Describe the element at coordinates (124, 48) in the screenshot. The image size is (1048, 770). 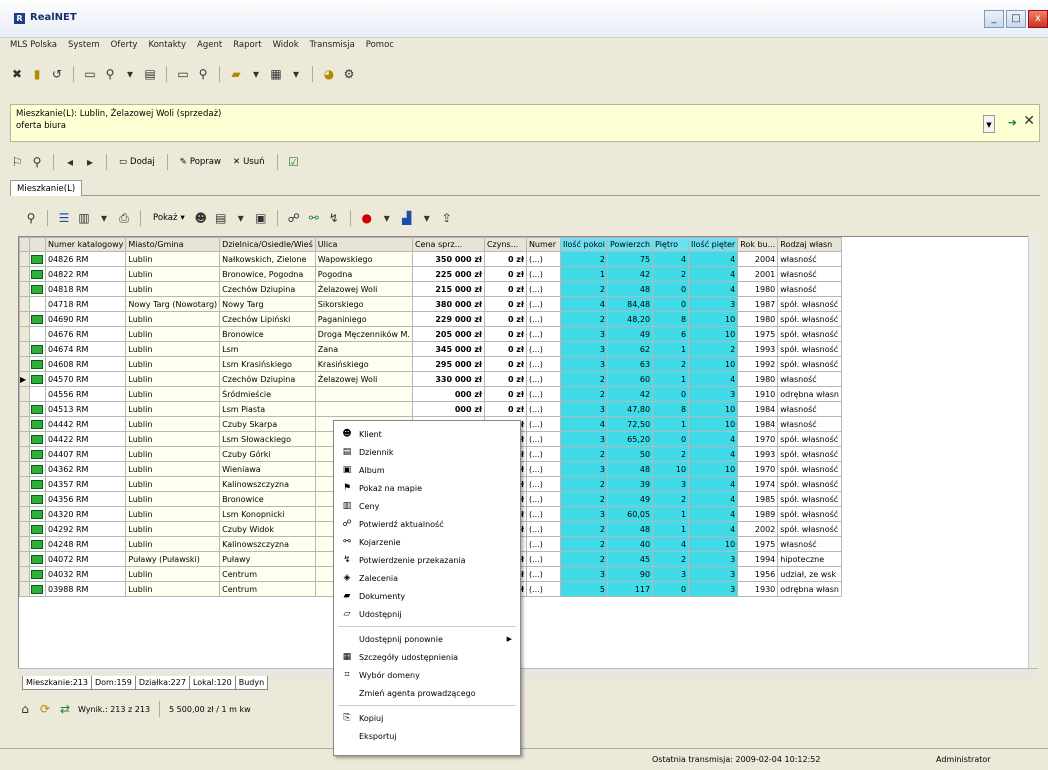
I see `menu-offers: Oferty` at that location.